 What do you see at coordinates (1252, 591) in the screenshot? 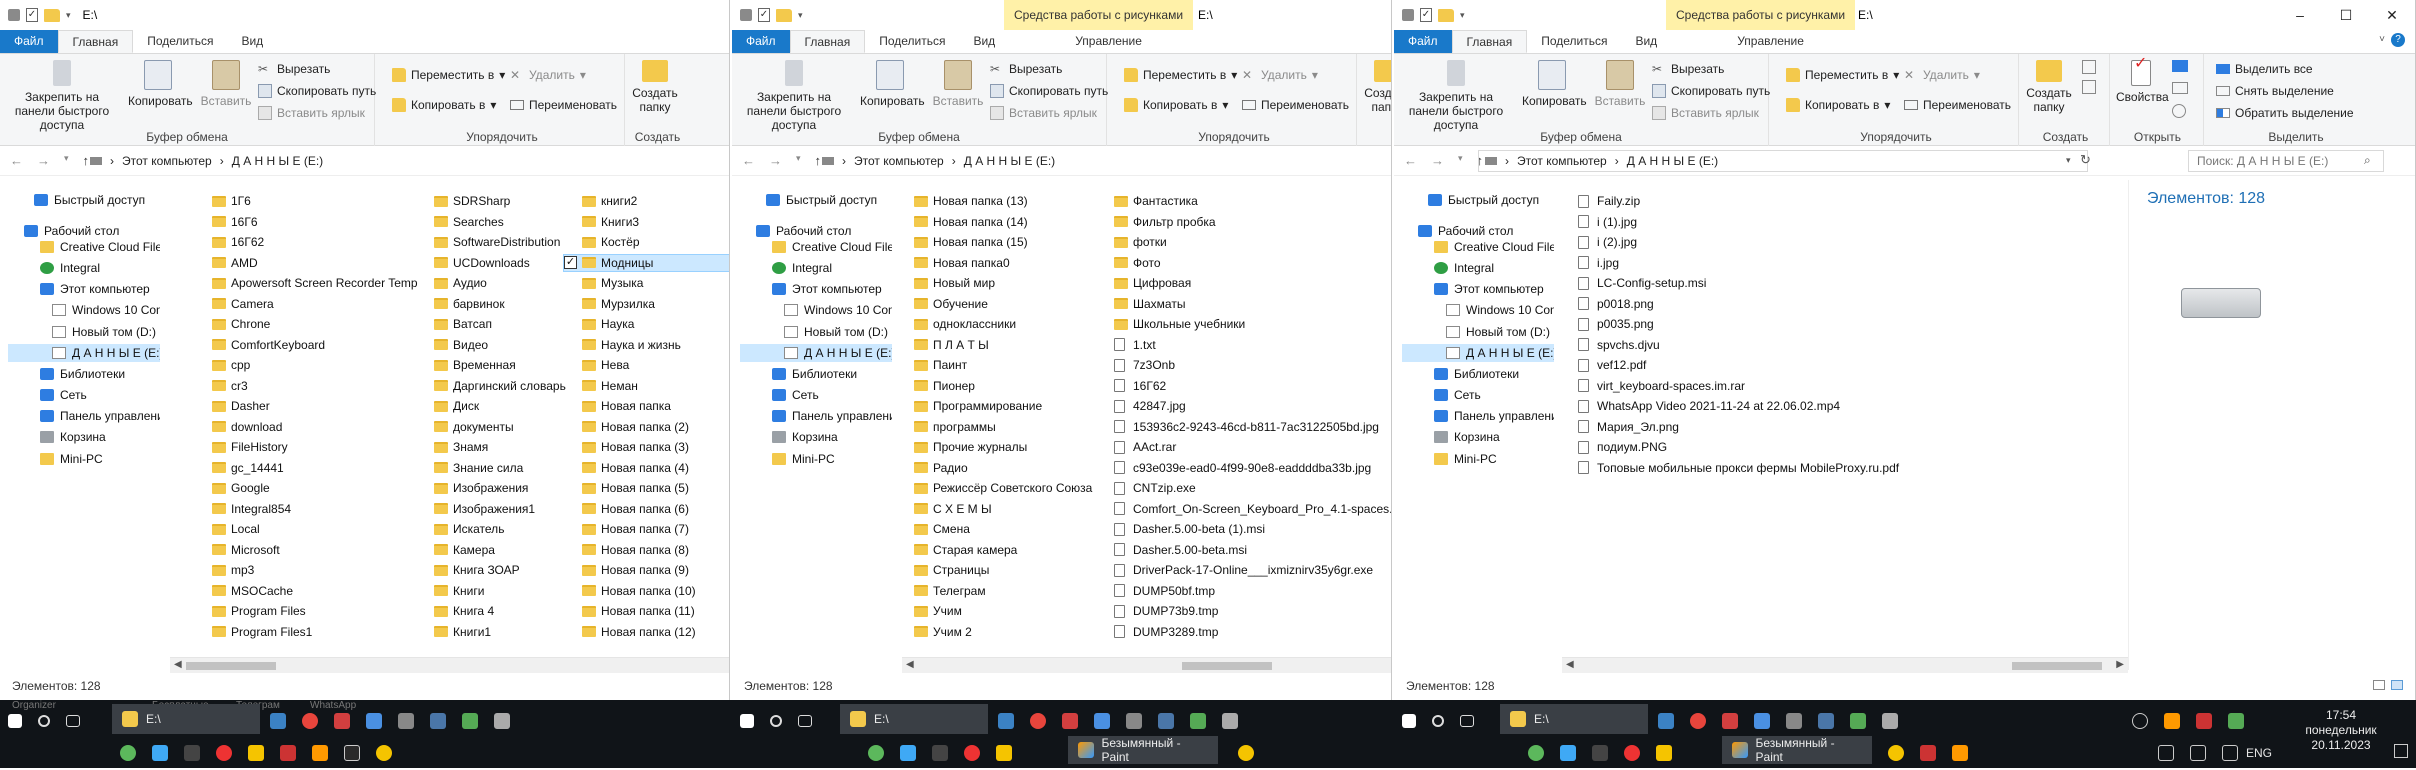
I see `file-item: DUMP50bf.tmp` at bounding box center [1252, 591].